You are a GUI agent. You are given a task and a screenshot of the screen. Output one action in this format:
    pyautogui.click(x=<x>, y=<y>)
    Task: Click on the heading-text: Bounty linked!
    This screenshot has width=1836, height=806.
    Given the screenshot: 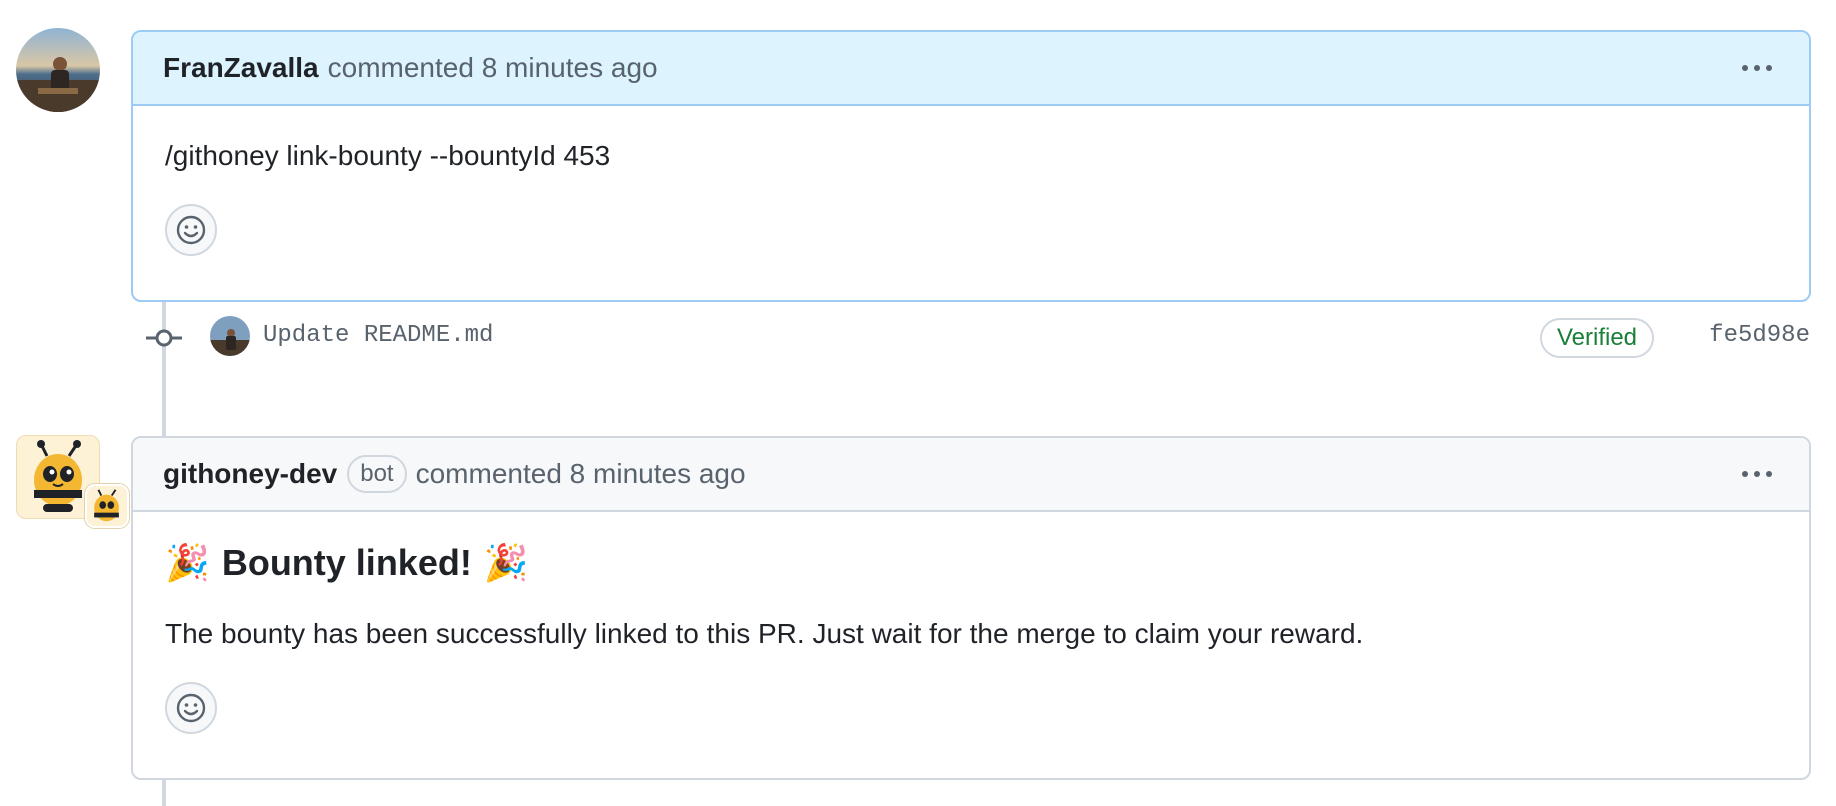 What is the action you would take?
    pyautogui.click(x=346, y=562)
    